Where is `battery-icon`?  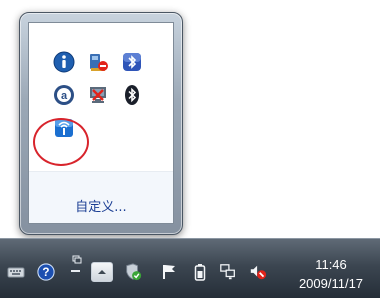 battery-icon is located at coordinates (200, 272).